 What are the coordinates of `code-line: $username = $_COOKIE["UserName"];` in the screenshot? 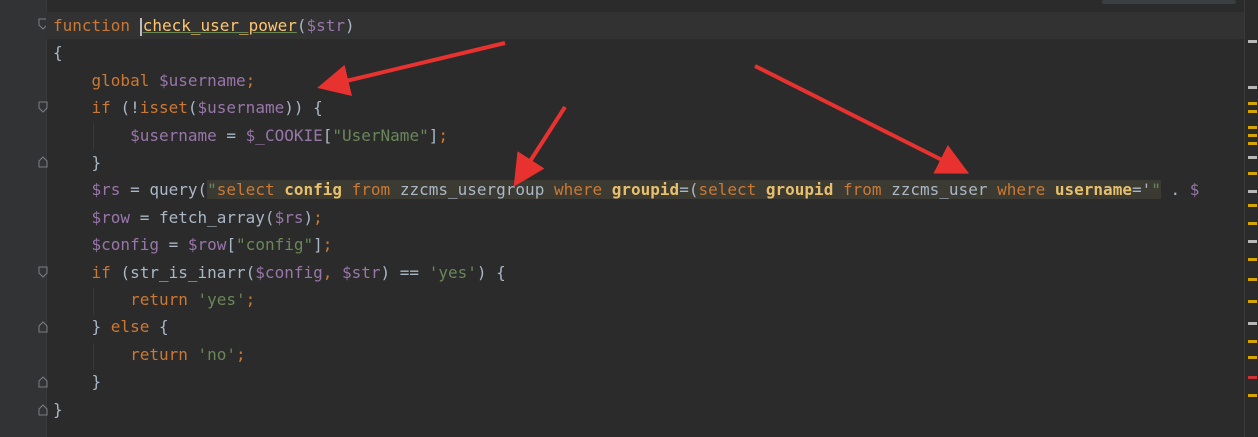 It's located at (250, 135).